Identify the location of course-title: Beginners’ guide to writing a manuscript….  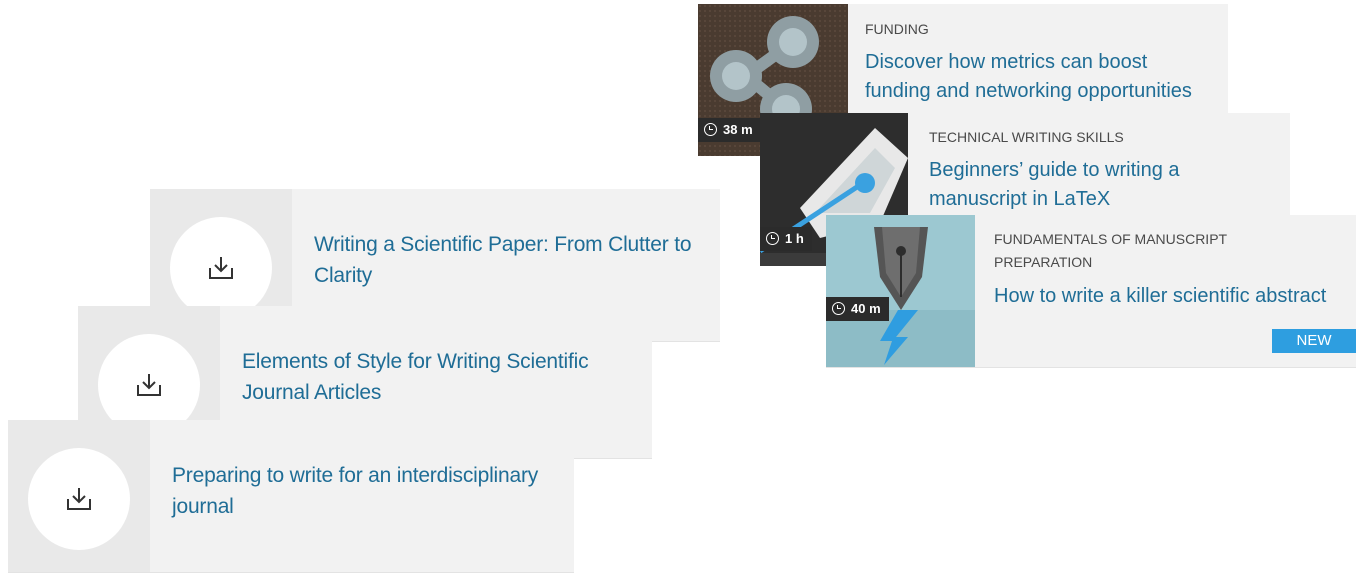
(1094, 185).